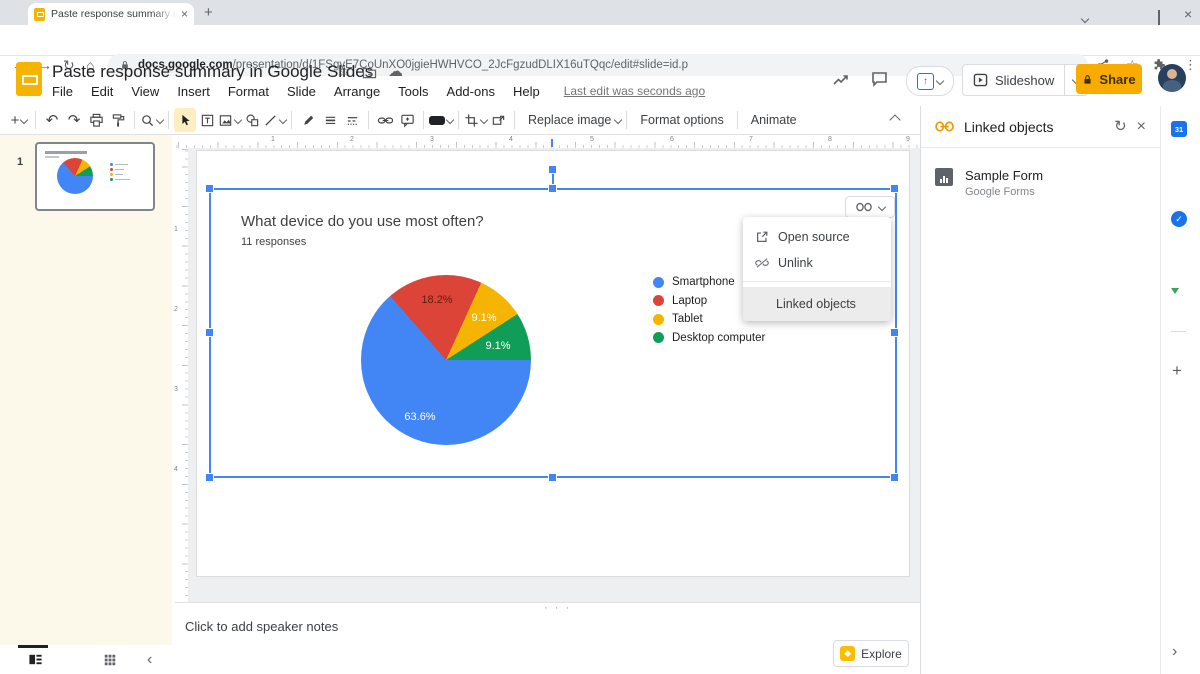  Describe the element at coordinates (476, 120) in the screenshot. I see `crop-image-button` at that location.